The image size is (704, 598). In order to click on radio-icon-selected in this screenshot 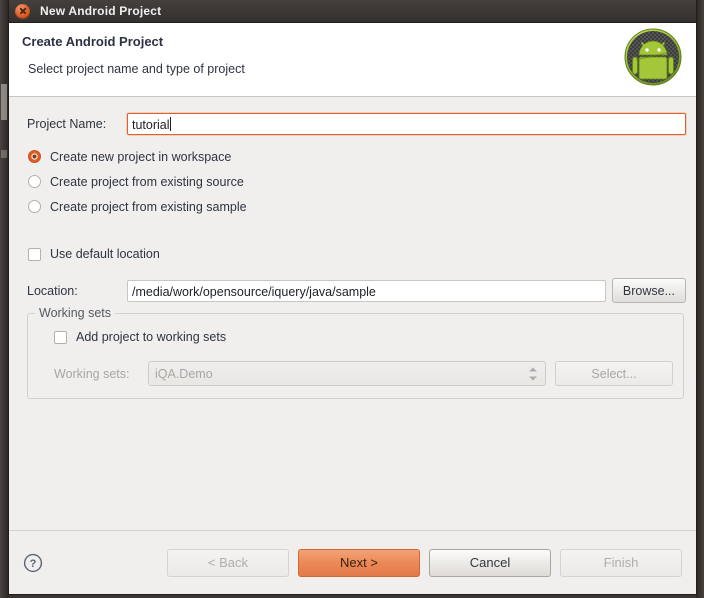, I will do `click(34, 156)`.